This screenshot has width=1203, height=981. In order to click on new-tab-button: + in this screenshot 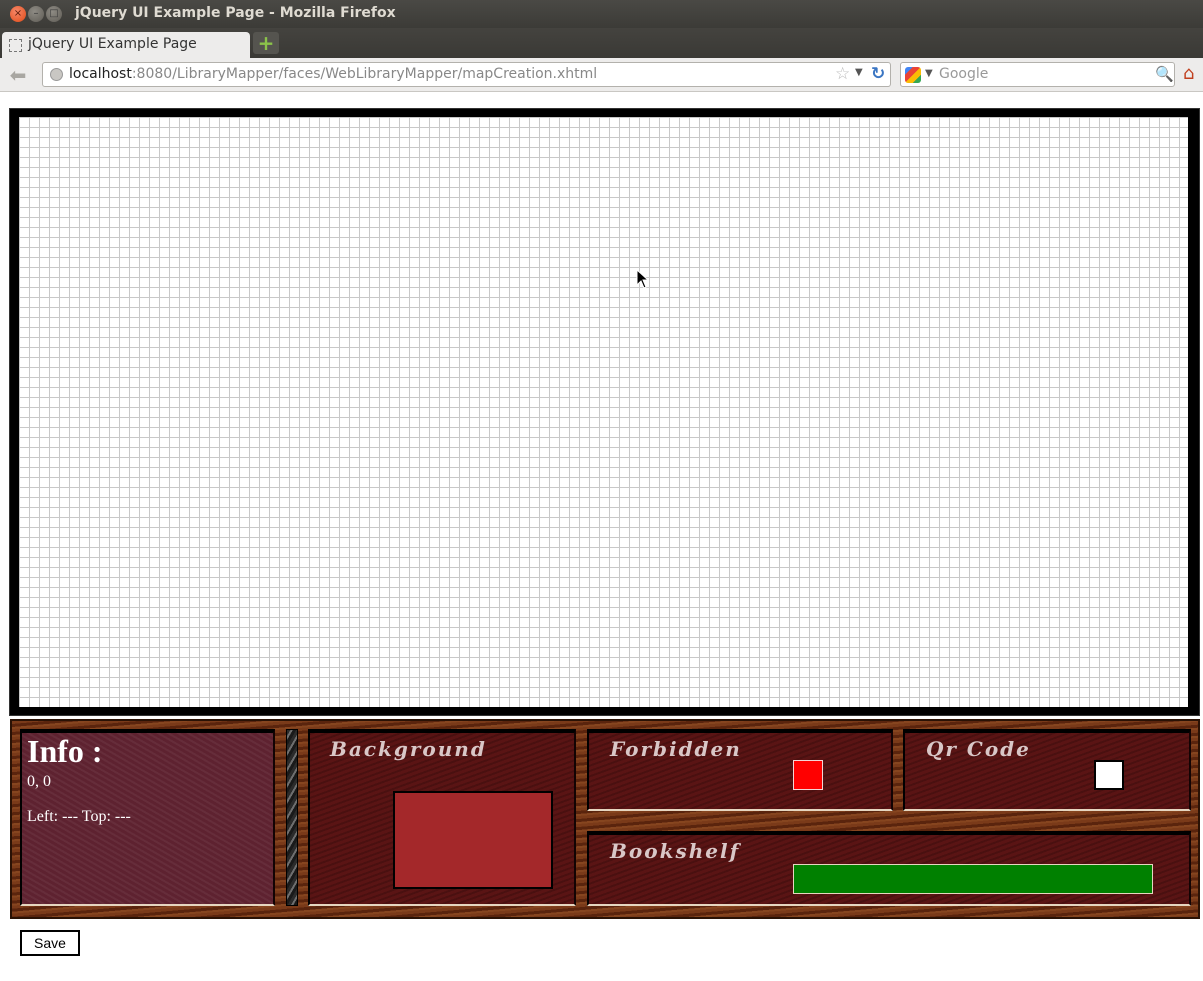, I will do `click(266, 43)`.